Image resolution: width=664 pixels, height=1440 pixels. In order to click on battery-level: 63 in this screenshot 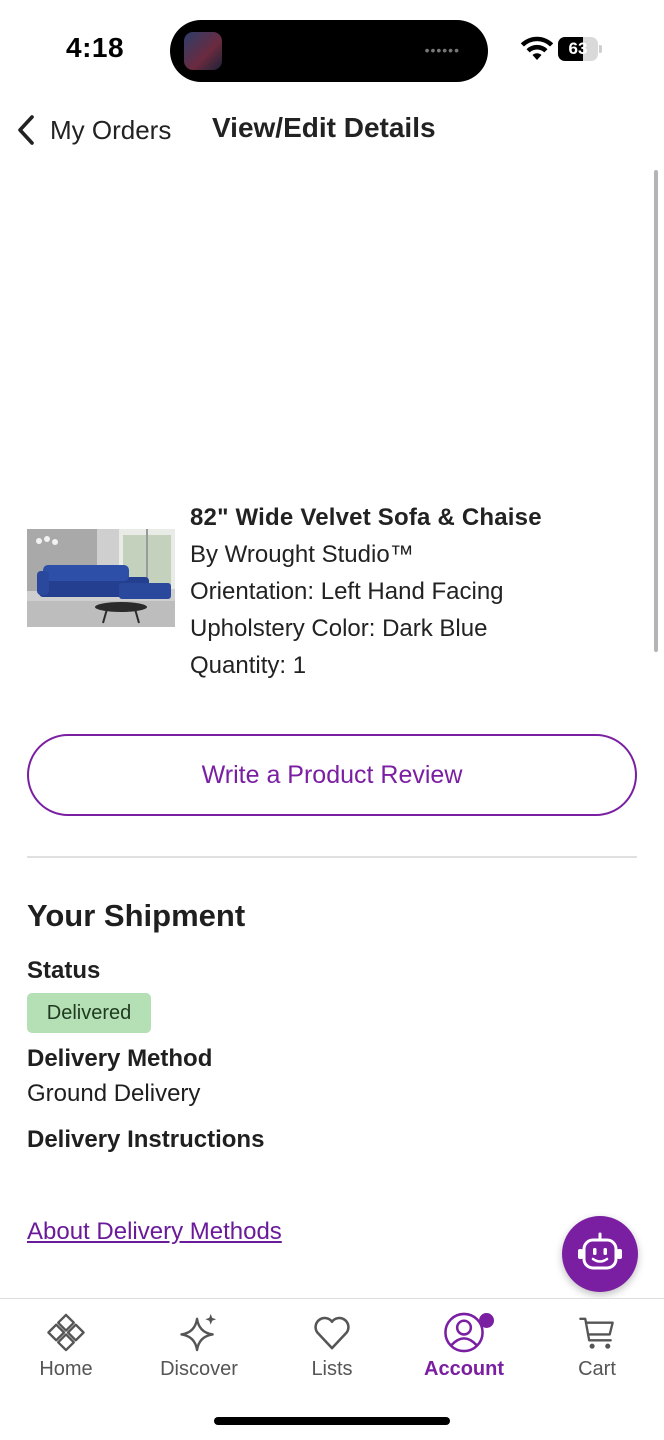, I will do `click(578, 48)`.